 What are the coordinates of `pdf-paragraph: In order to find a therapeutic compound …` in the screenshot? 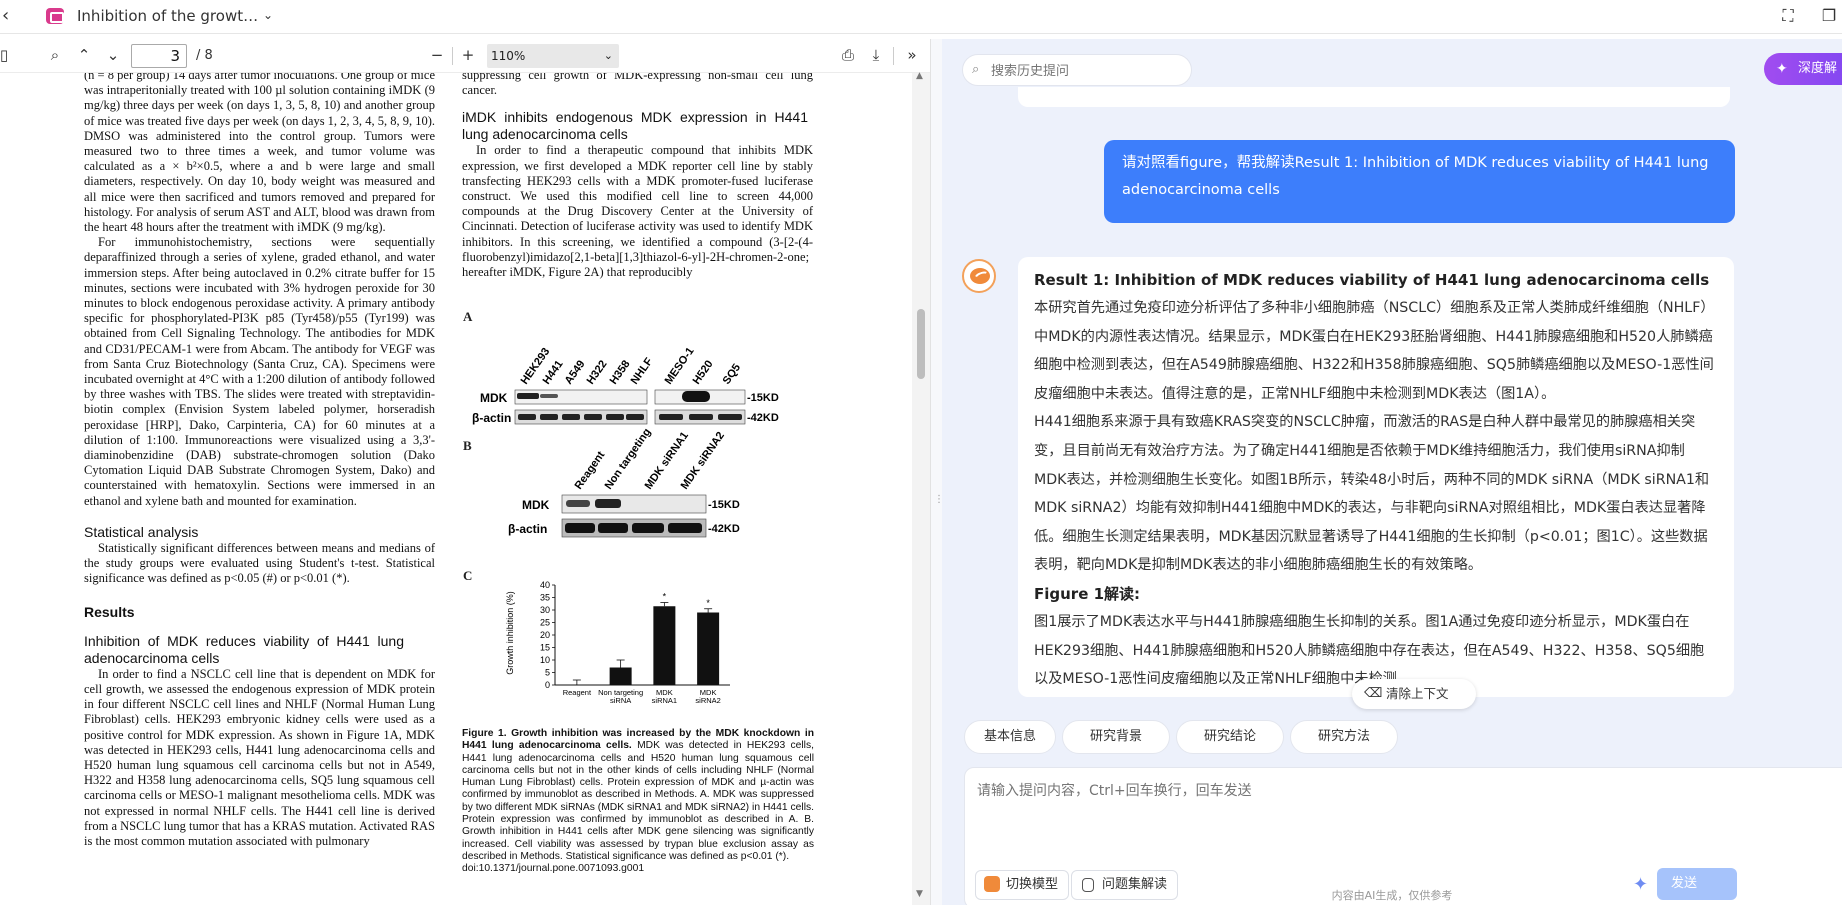 It's located at (637, 211).